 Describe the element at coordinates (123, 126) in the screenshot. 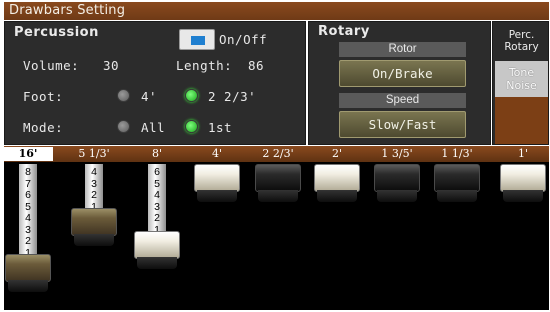

I see `mode-all-radio` at that location.